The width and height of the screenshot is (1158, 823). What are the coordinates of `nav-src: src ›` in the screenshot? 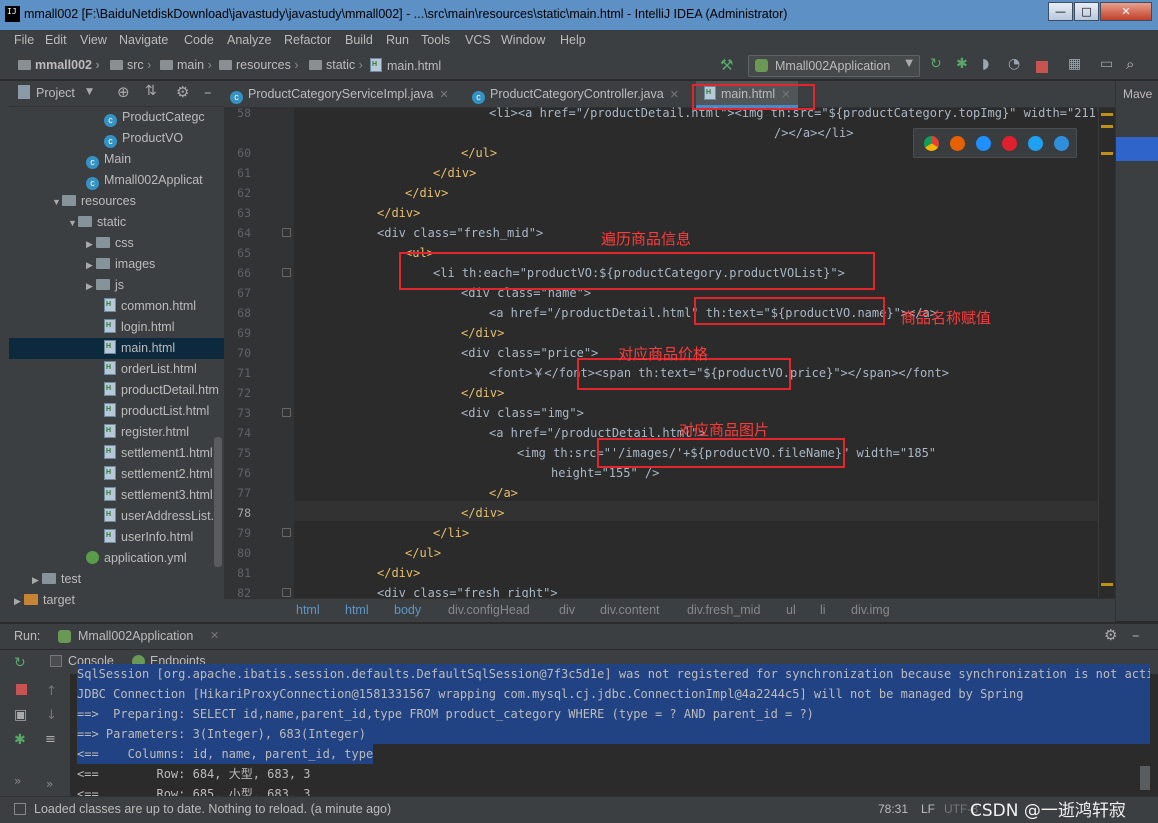 It's located at (130, 65).